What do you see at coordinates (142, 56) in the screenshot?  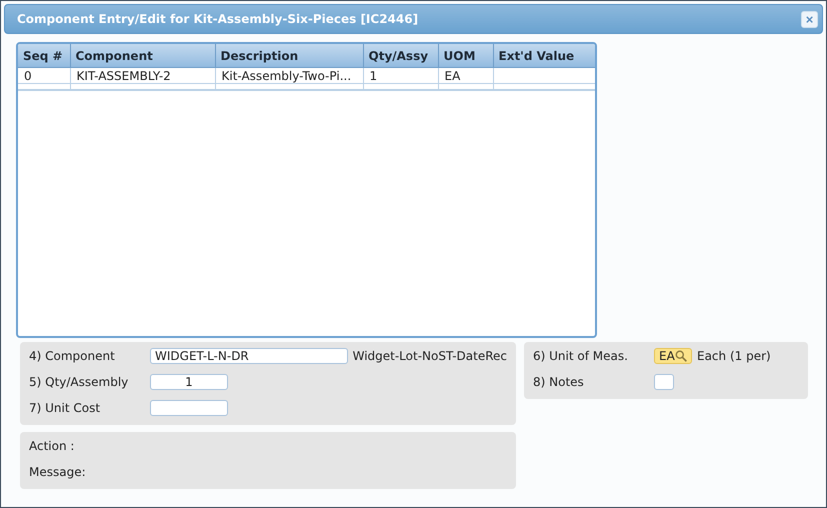 I see `column-header: Component` at bounding box center [142, 56].